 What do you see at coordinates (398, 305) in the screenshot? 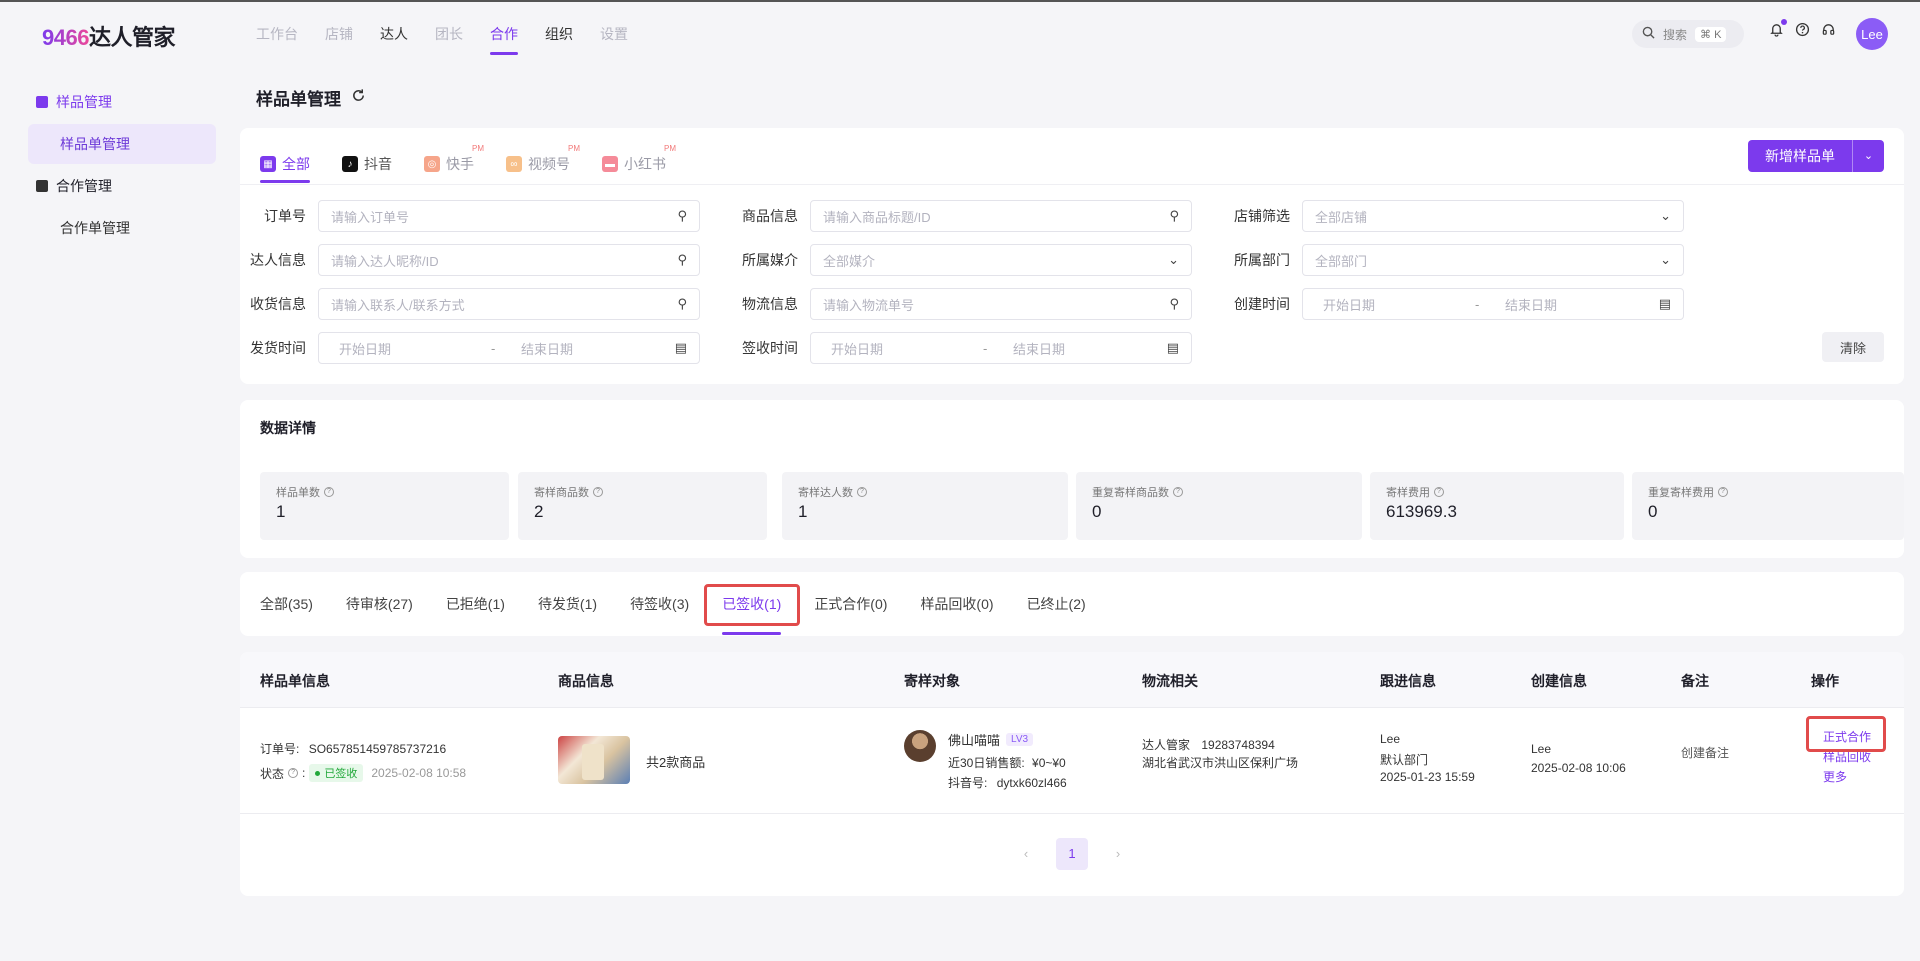
I see `input-placeholder: 请输入联系人/联系方式` at bounding box center [398, 305].